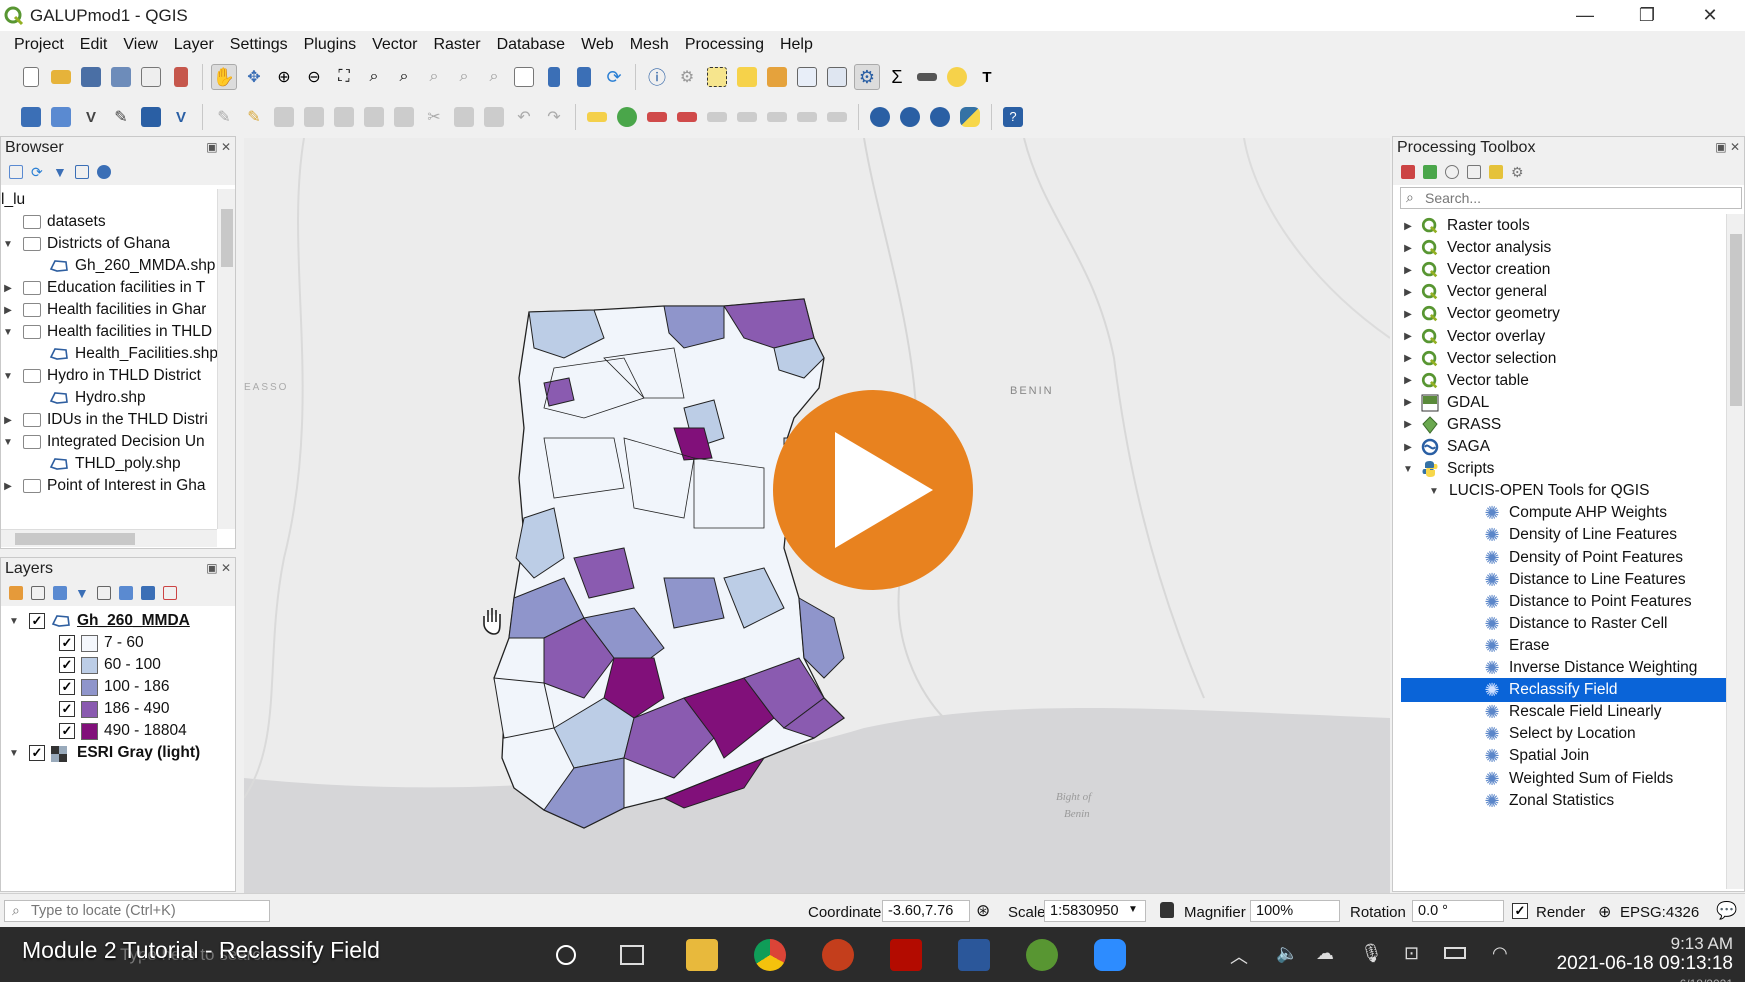 The width and height of the screenshot is (1745, 982). I want to click on history-icon, so click(1452, 172).